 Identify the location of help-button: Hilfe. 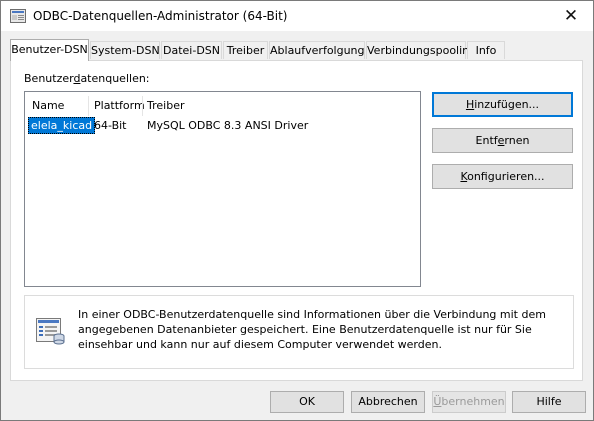
(549, 402).